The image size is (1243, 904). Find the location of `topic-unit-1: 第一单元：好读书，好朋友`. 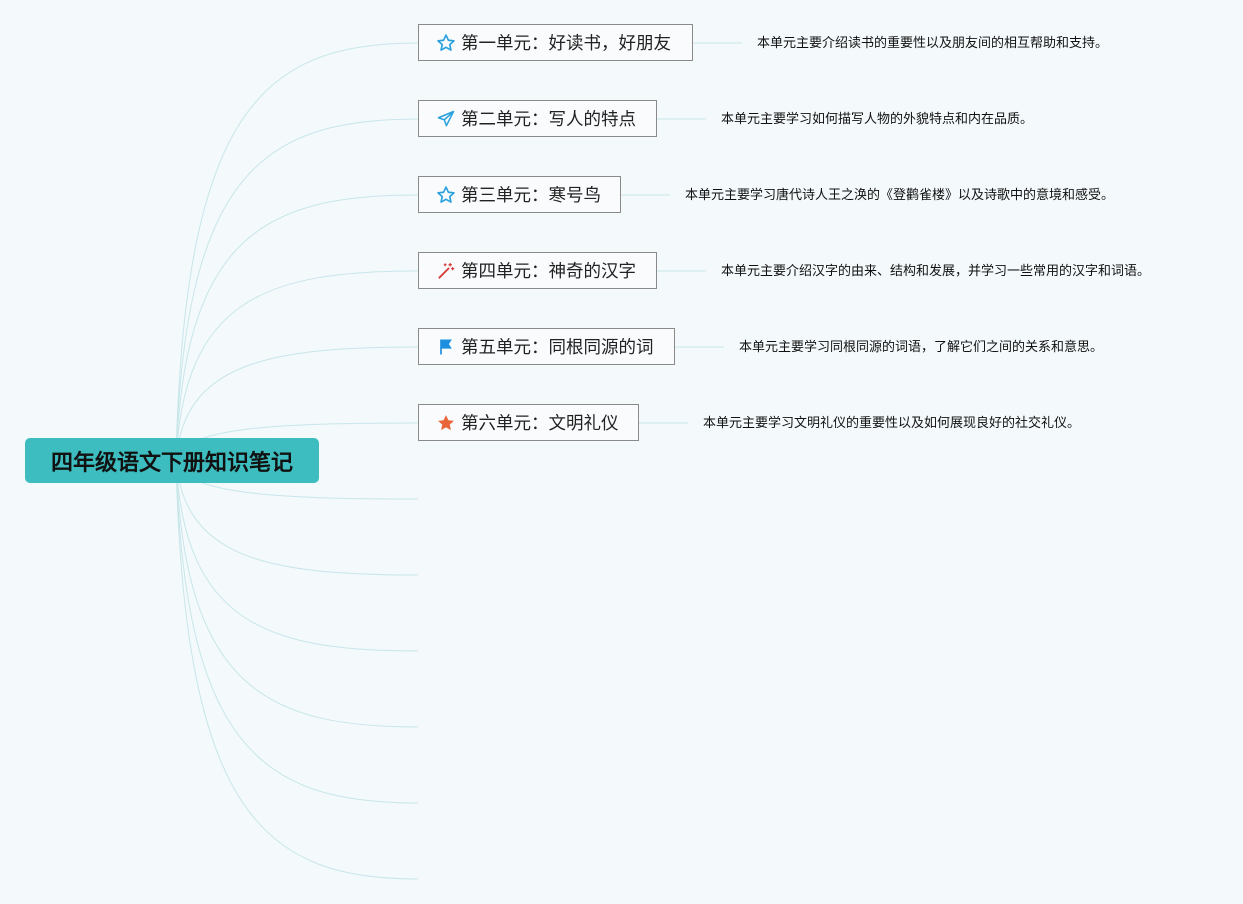

topic-unit-1: 第一单元：好读书，好朋友 is located at coordinates (555, 42).